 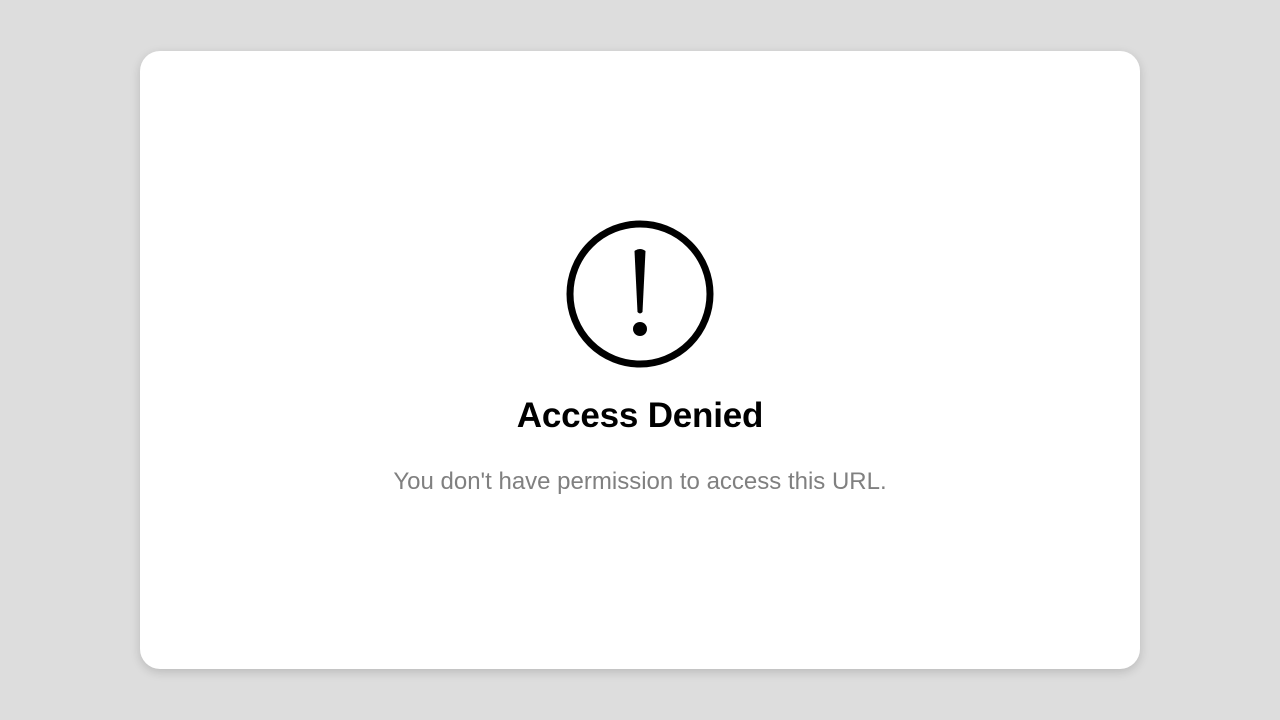 What do you see at coordinates (640, 415) in the screenshot?
I see `page-title: Access Denied` at bounding box center [640, 415].